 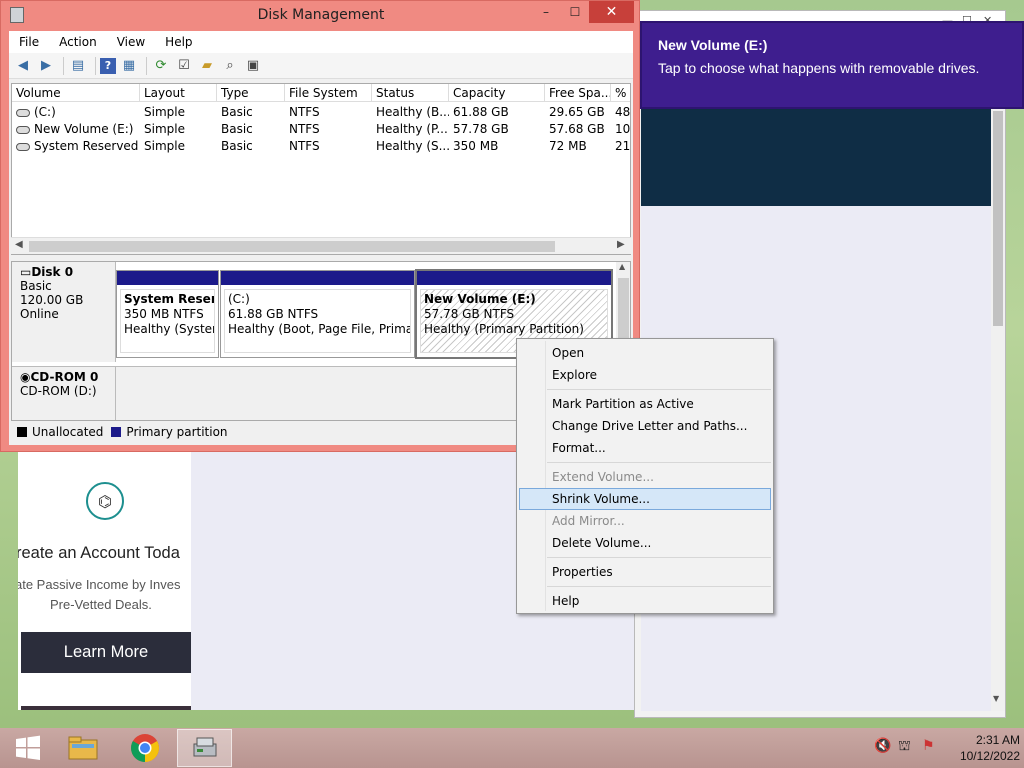 What do you see at coordinates (321, 42) in the screenshot?
I see `menu-bar: File Action View Help` at bounding box center [321, 42].